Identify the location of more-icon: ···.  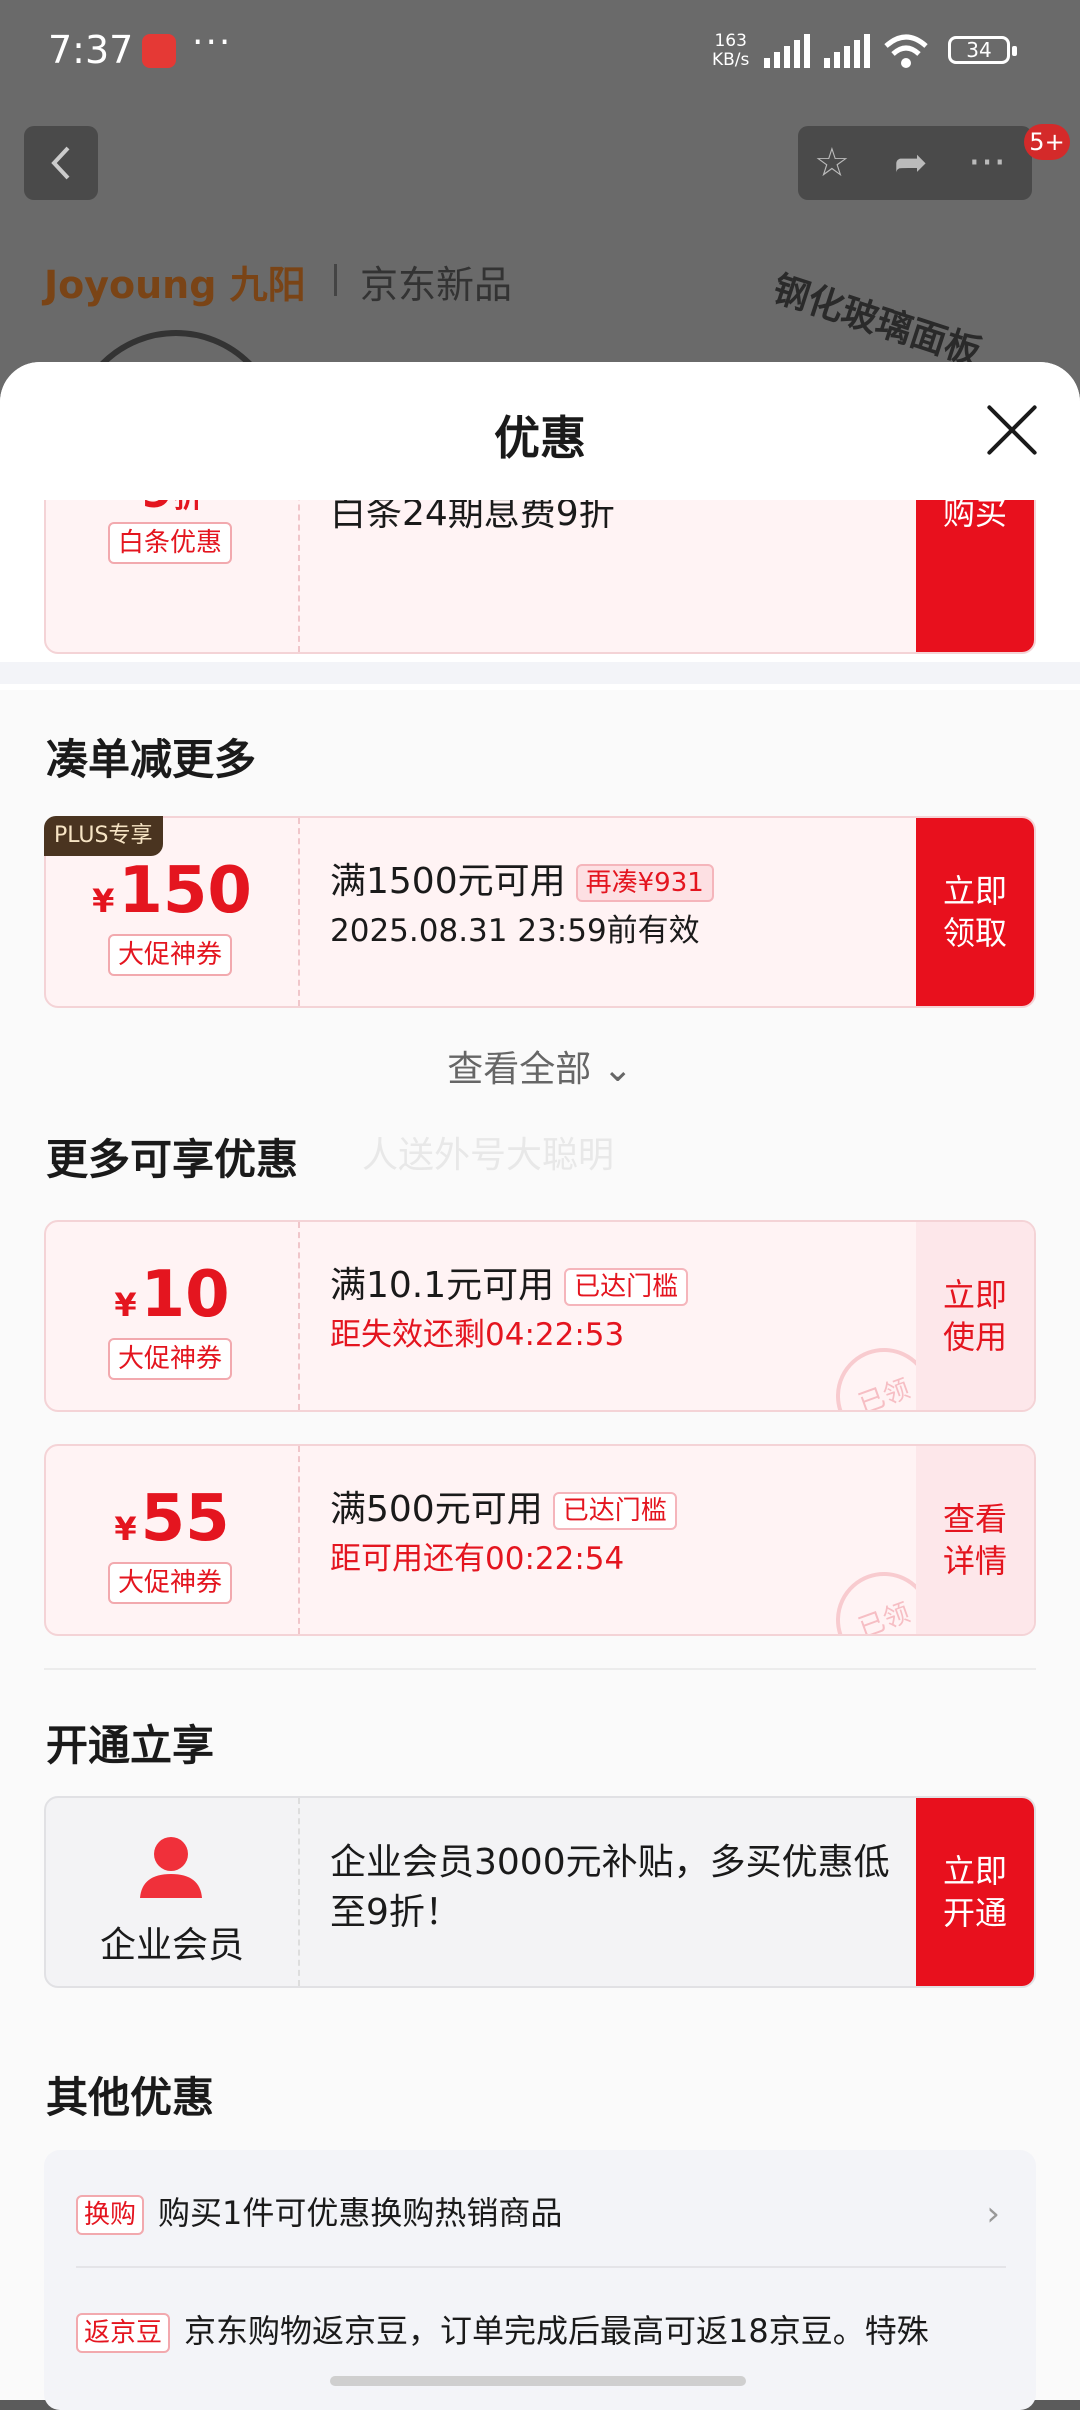
(987, 163).